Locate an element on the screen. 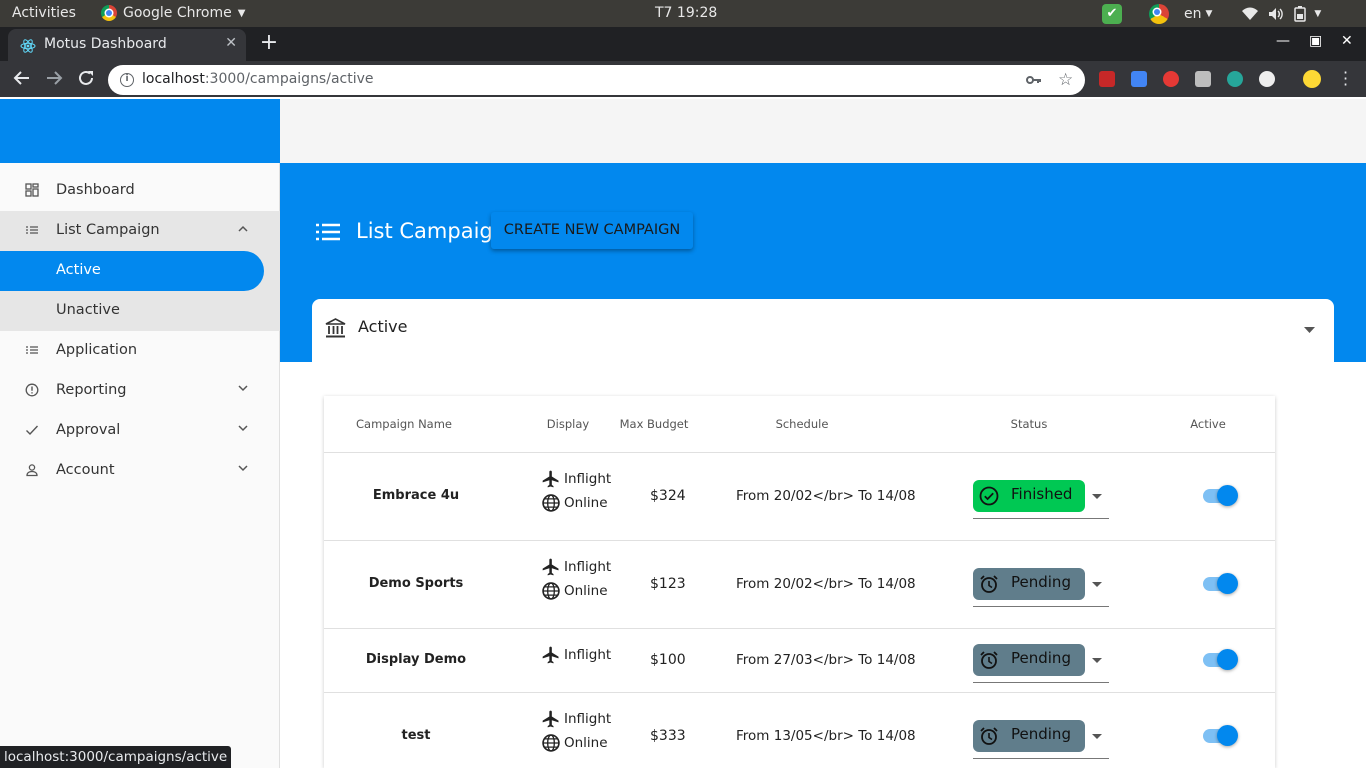 The image size is (1366, 768). sidebar-subitem-label: Unactive is located at coordinates (88, 310).